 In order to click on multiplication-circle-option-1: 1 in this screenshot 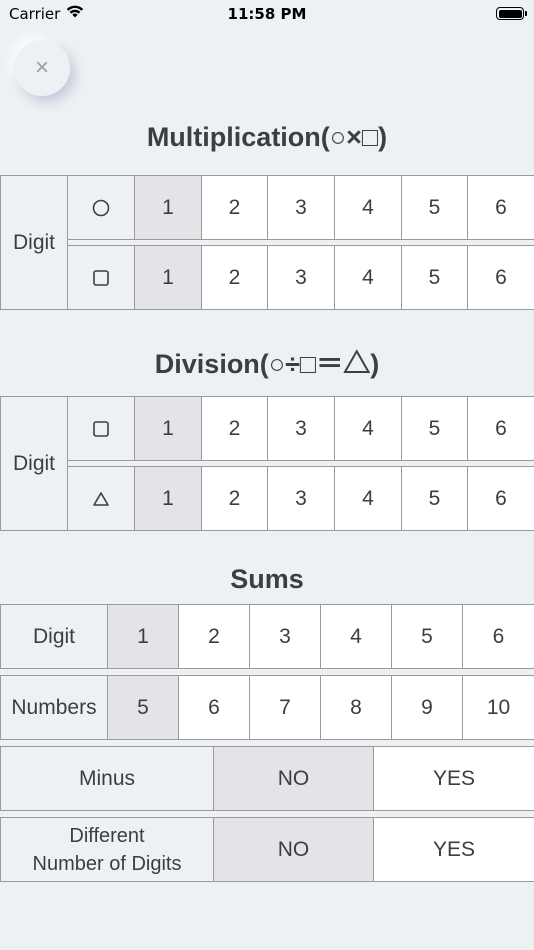, I will do `click(168, 207)`.